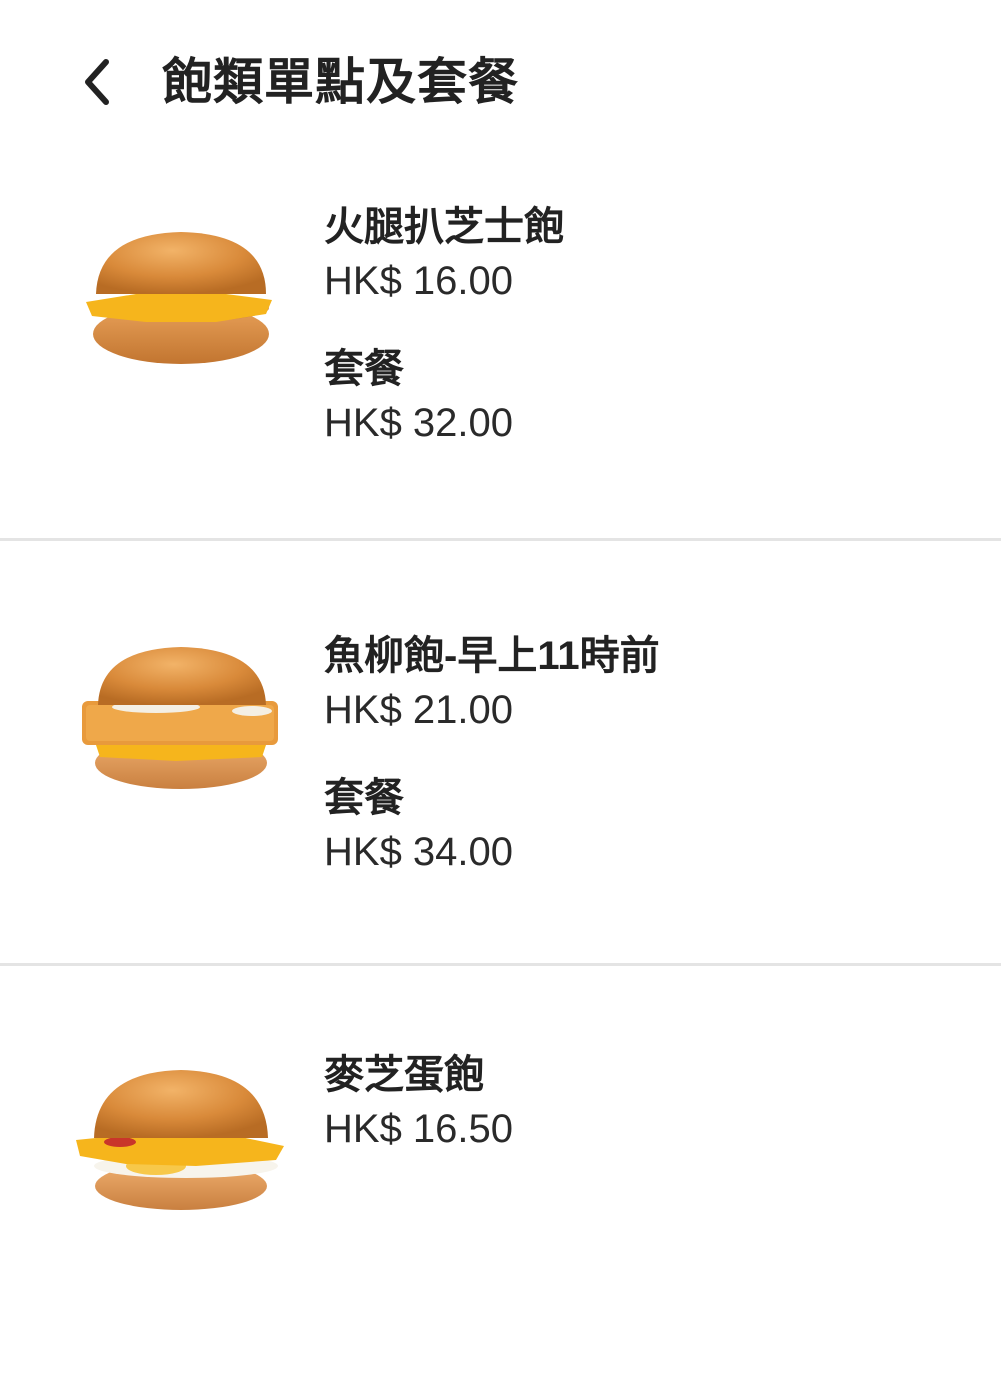  I want to click on filet-o-fish-image, so click(180, 718).